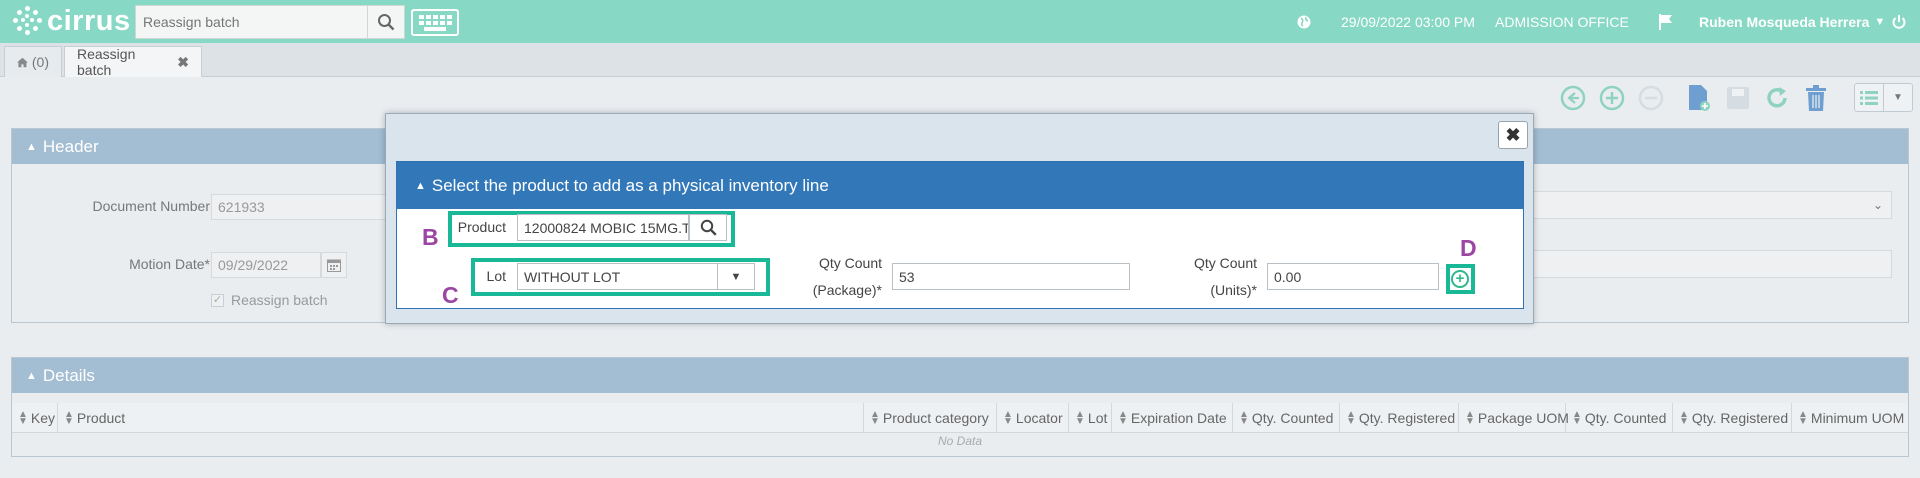 The height and width of the screenshot is (478, 1920). What do you see at coordinates (22, 62) in the screenshot?
I see `home-icon` at bounding box center [22, 62].